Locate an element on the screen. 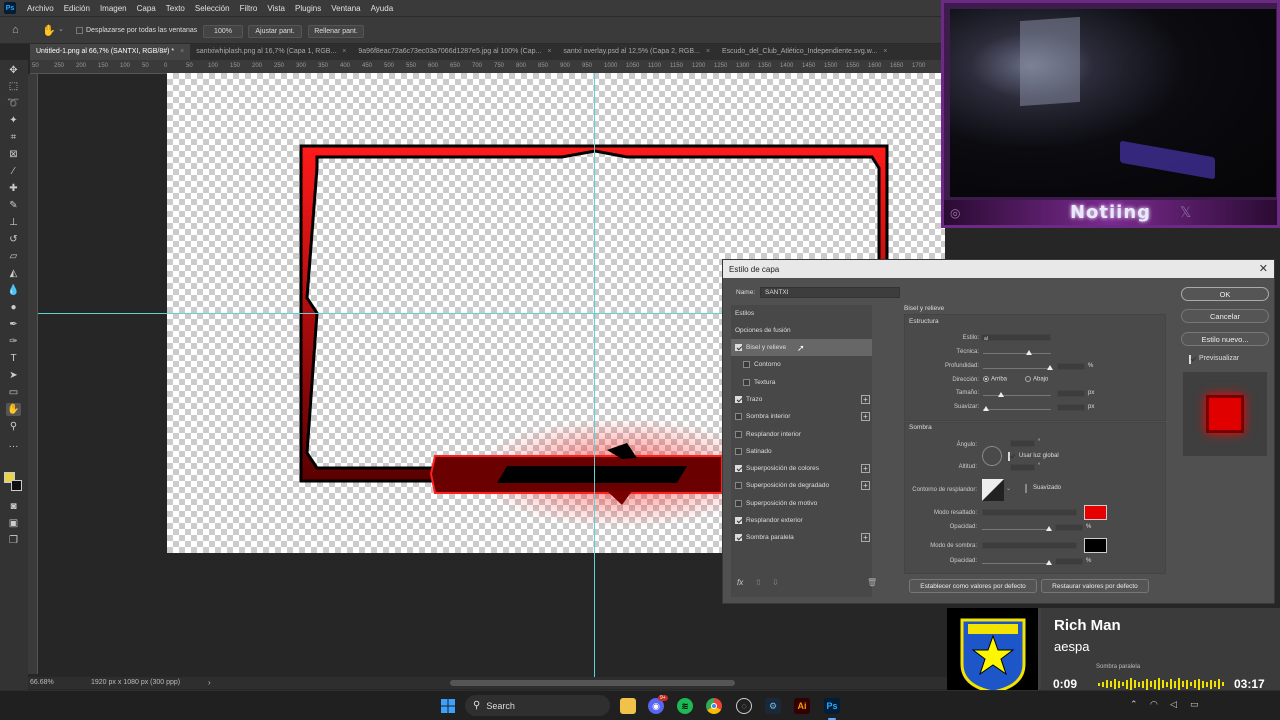 The width and height of the screenshot is (1280, 720). tamano-field is located at coordinates (1071, 393).